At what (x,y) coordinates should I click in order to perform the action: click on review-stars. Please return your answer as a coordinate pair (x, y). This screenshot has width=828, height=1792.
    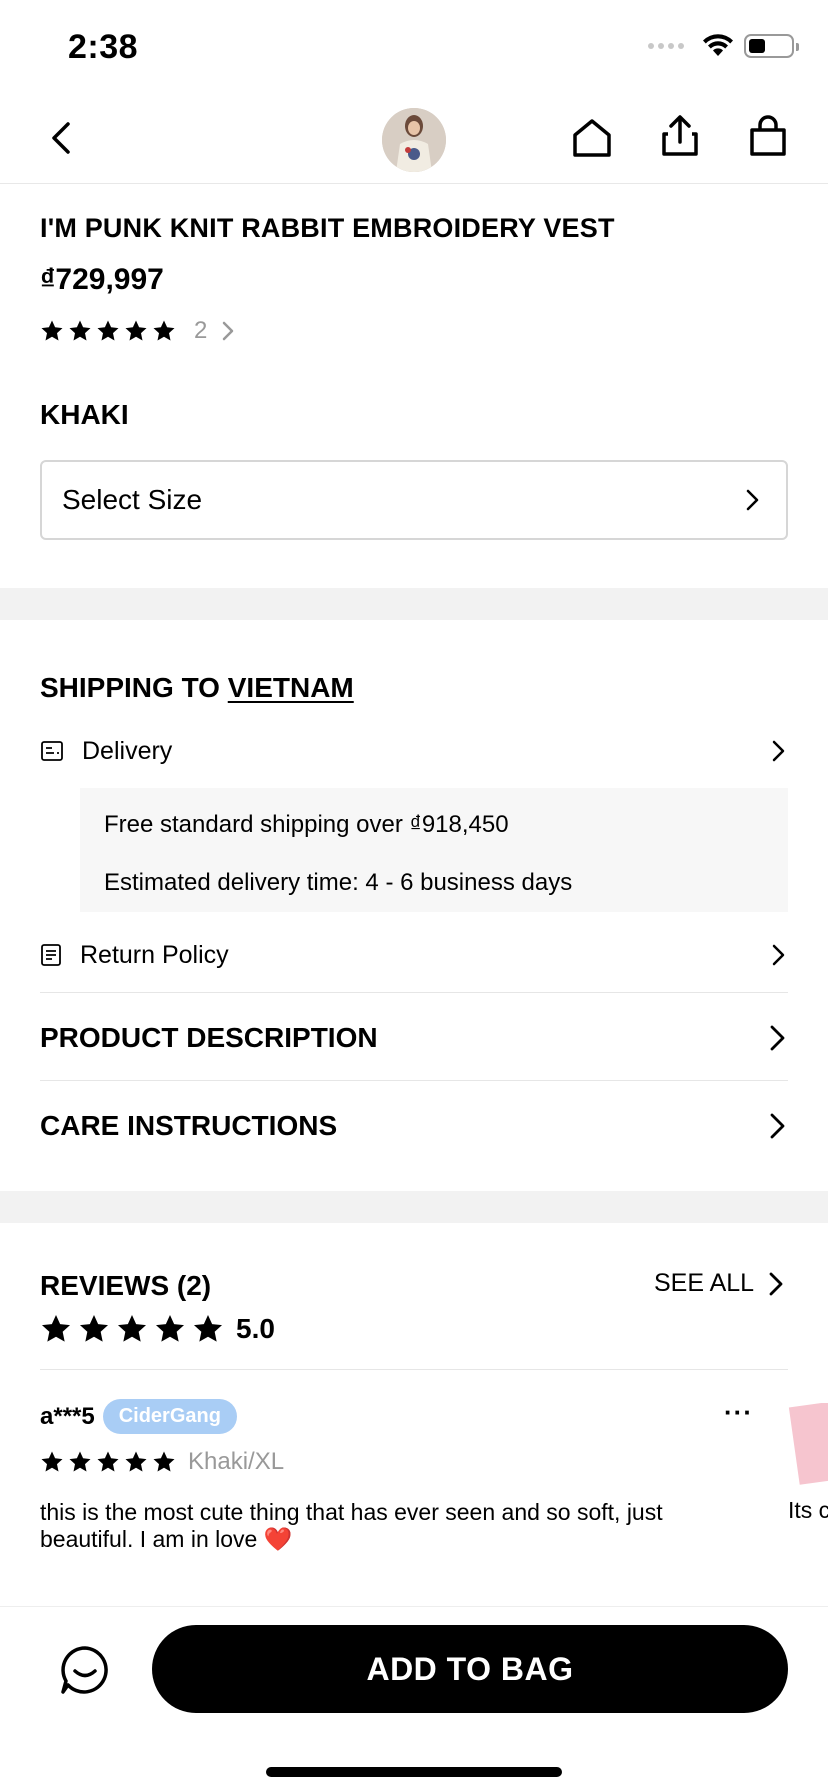
    Looking at the image, I should click on (108, 1462).